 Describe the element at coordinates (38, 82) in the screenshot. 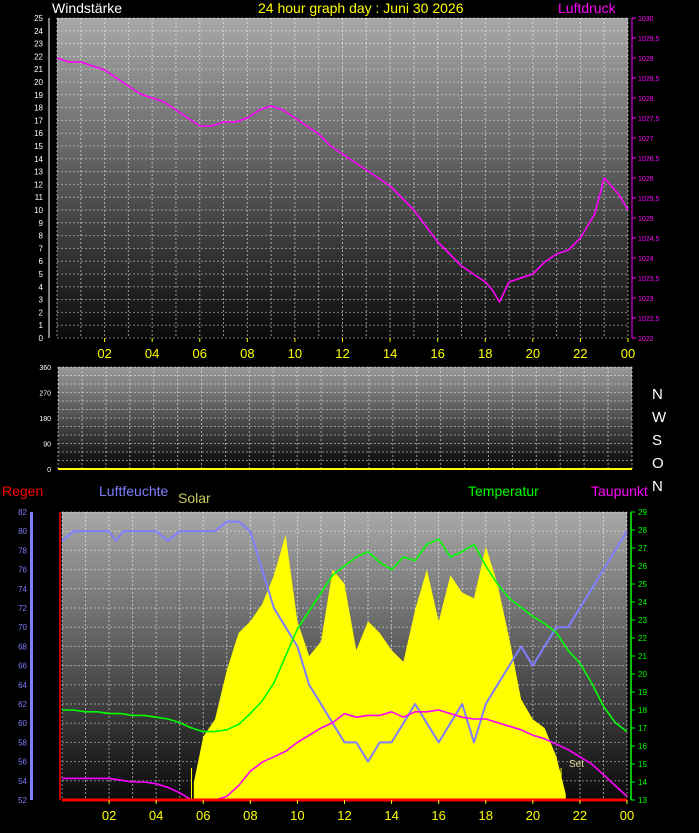

I see `p1-y-left-tick-label: 20` at that location.